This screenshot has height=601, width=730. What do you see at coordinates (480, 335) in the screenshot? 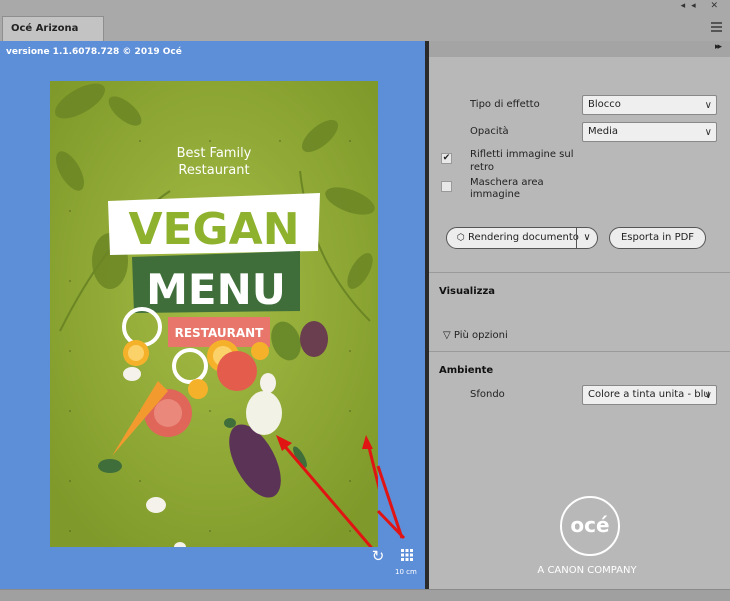
I see `more-options-label: Più opzioni` at bounding box center [480, 335].